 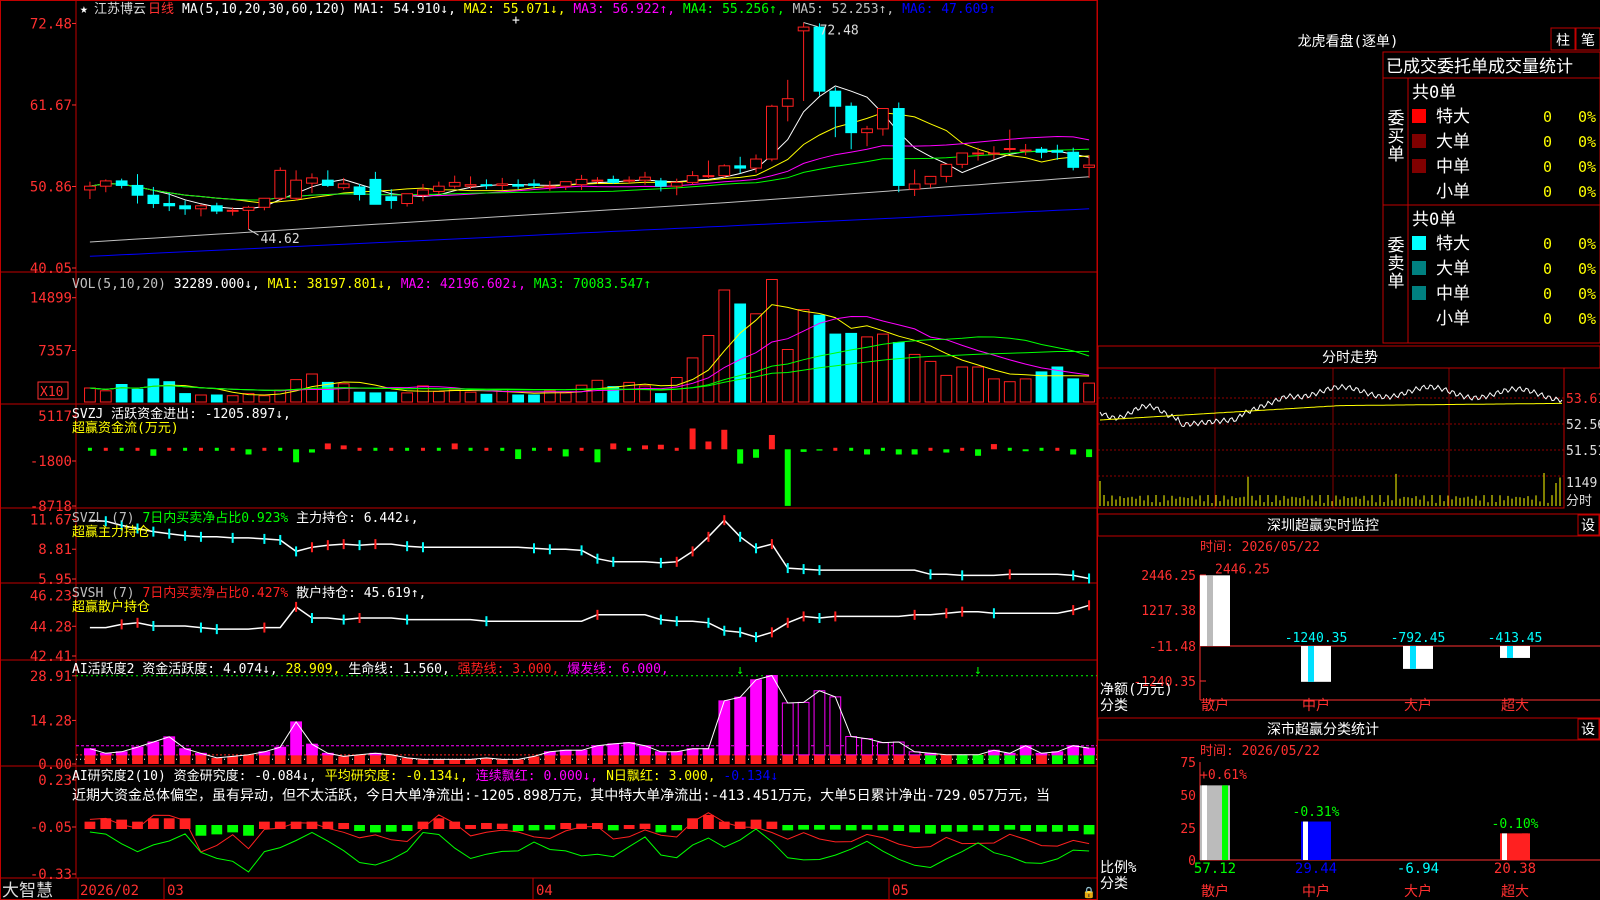 I want to click on monitor-bar-label: -413.45, so click(x=1515, y=638).